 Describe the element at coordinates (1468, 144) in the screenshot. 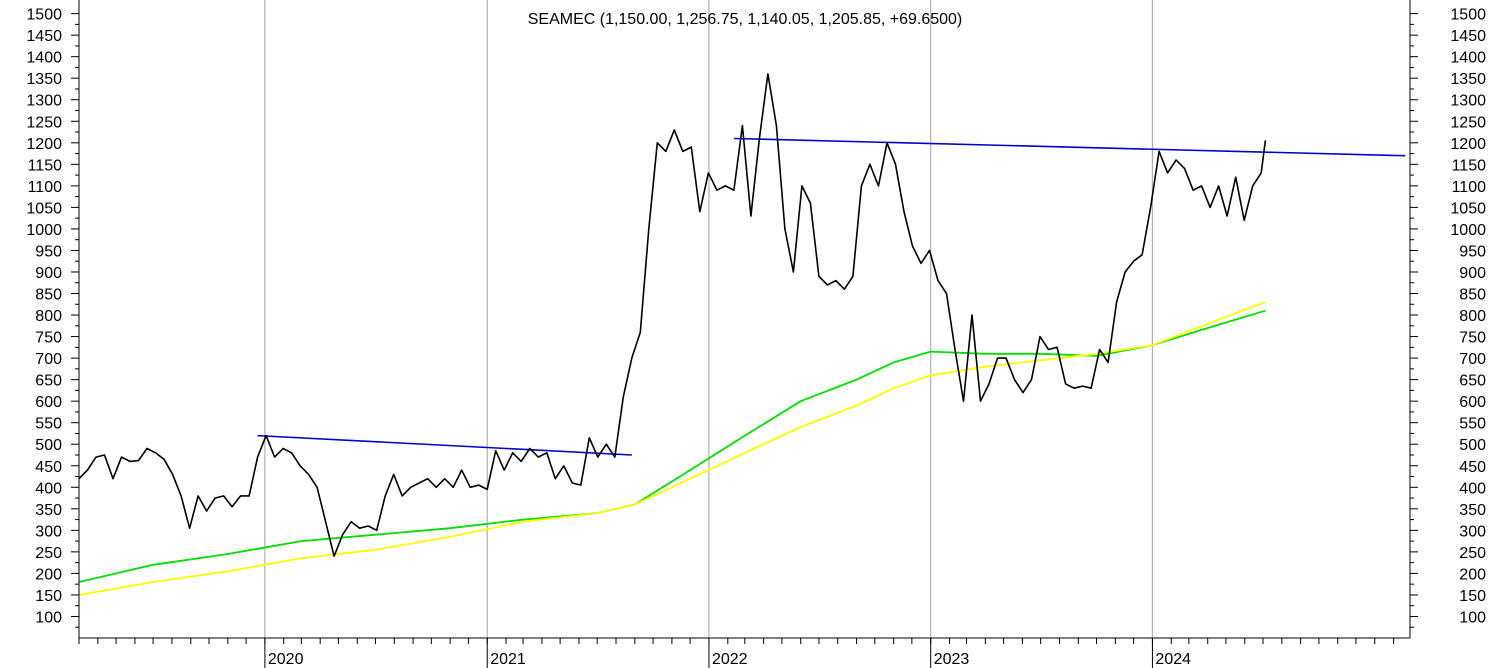

I see `y-tick-label-right: 1200` at that location.